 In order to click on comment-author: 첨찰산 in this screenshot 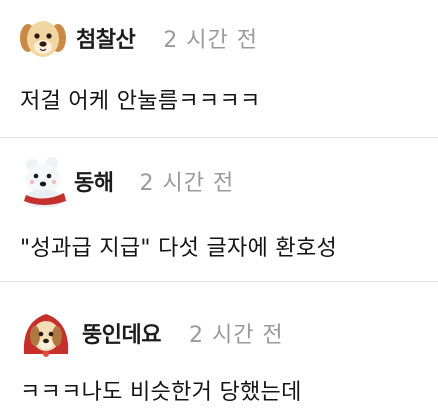, I will do `click(106, 38)`.